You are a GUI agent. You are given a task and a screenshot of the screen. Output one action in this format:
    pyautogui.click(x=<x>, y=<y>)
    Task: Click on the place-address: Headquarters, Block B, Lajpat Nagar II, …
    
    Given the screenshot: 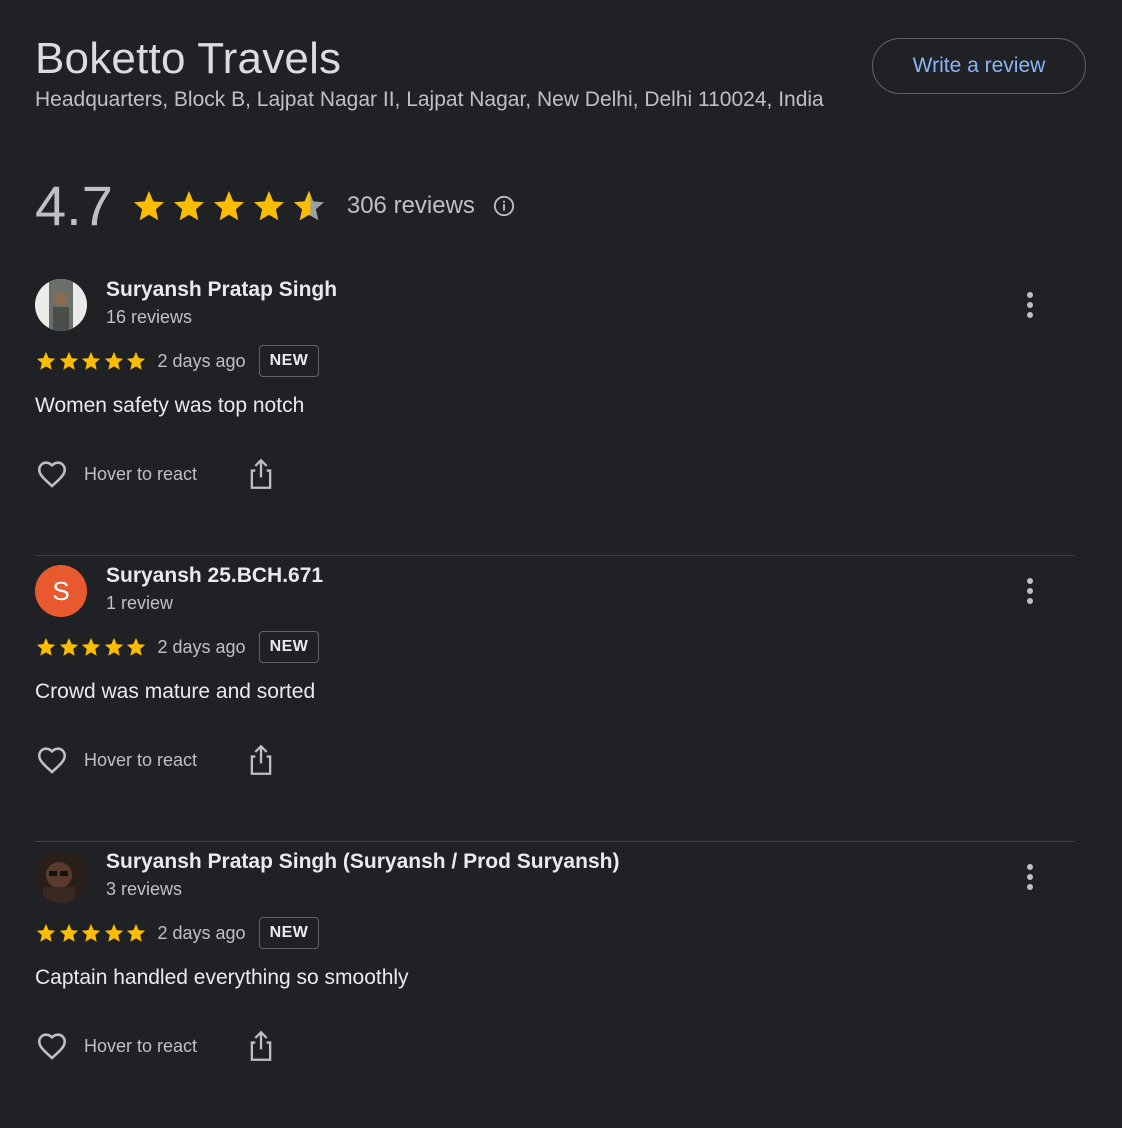 What is the action you would take?
    pyautogui.click(x=429, y=99)
    